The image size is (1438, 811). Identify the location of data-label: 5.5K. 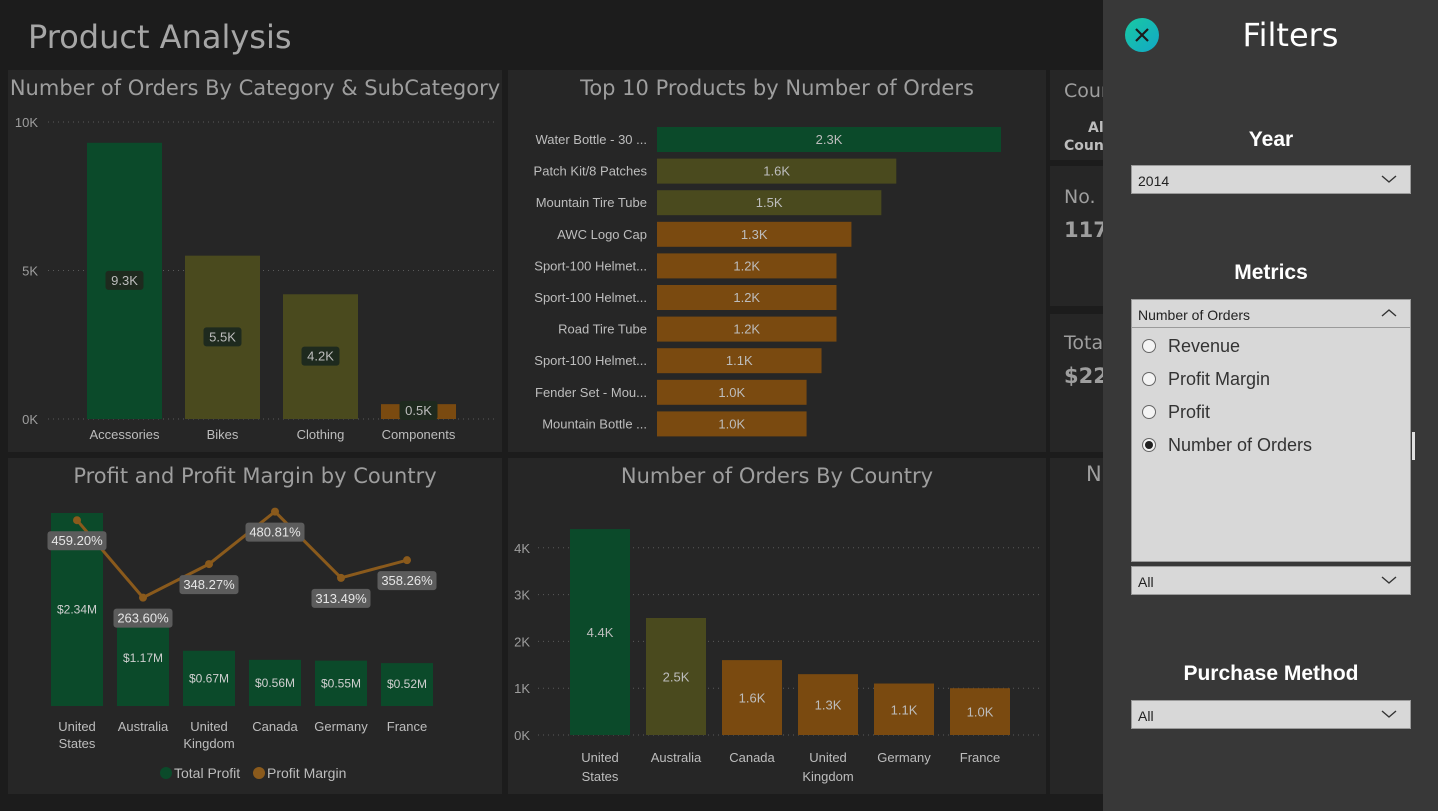
(222, 336).